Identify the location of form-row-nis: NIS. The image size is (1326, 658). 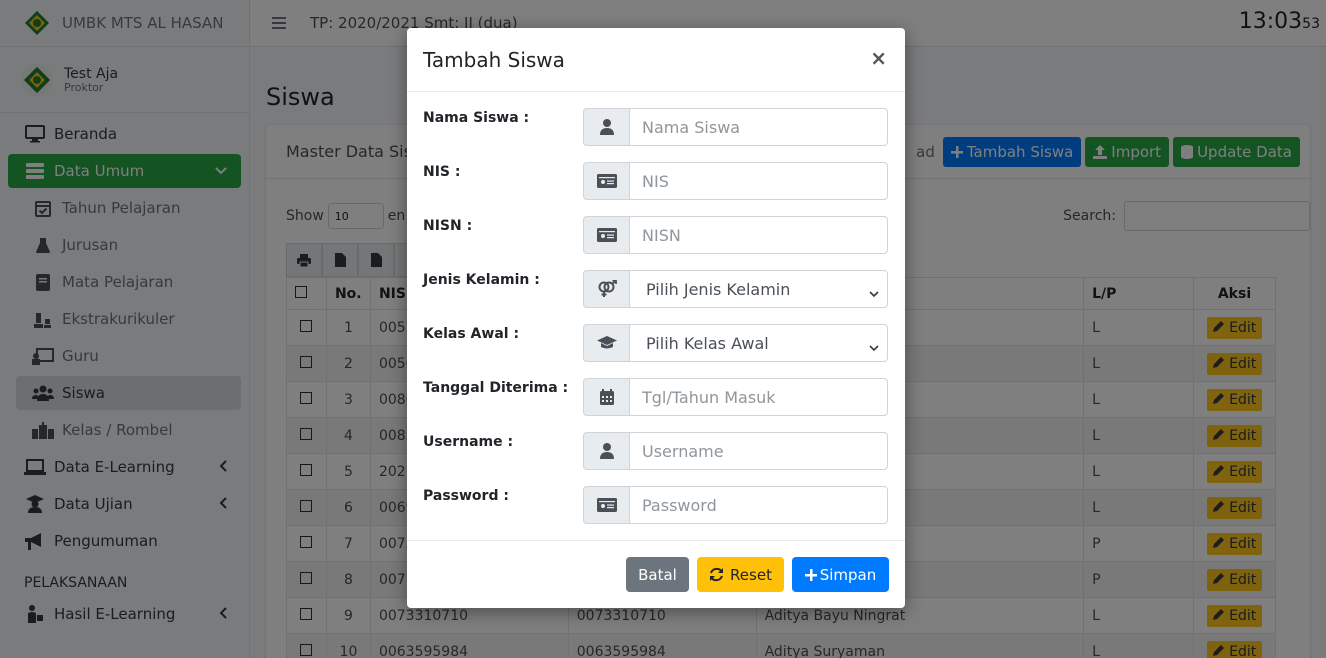
(656, 189).